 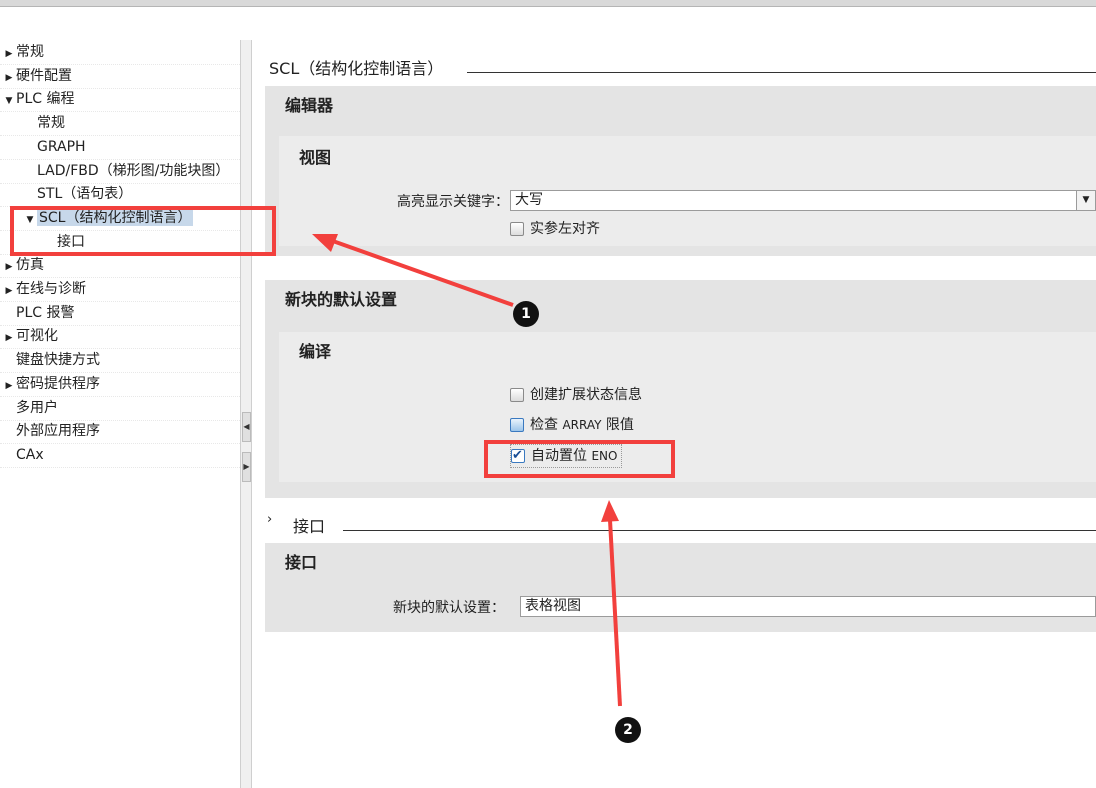 I want to click on sidebar-item: 常规, so click(x=120, y=124).